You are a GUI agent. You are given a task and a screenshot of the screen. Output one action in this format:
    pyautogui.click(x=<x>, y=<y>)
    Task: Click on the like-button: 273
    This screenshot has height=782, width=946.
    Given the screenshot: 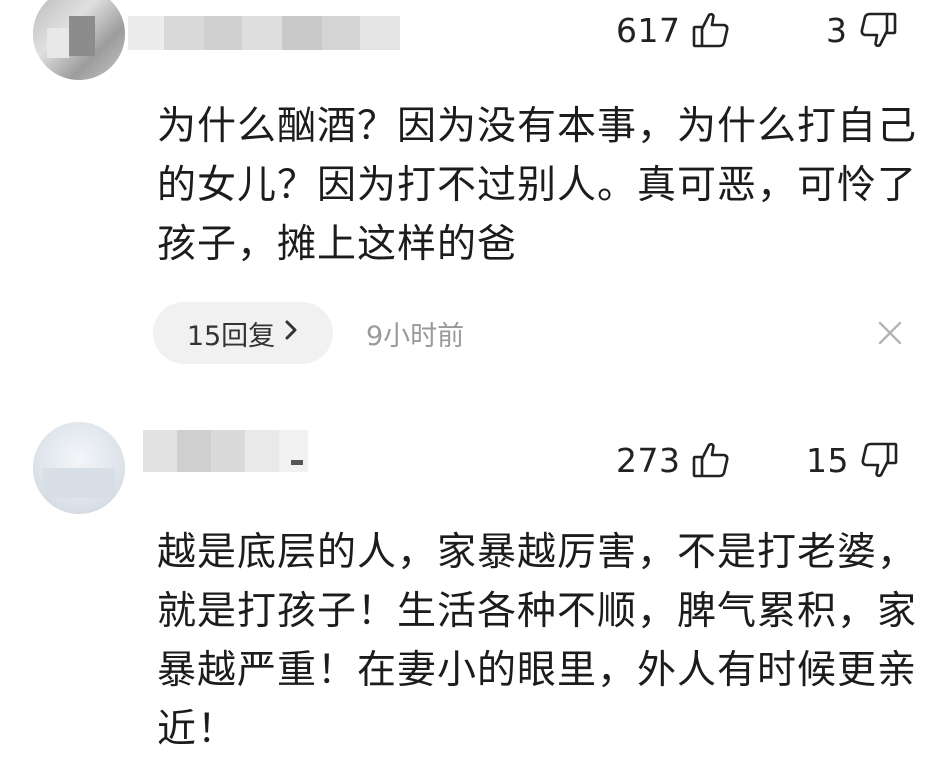 What is the action you would take?
    pyautogui.click(x=673, y=460)
    